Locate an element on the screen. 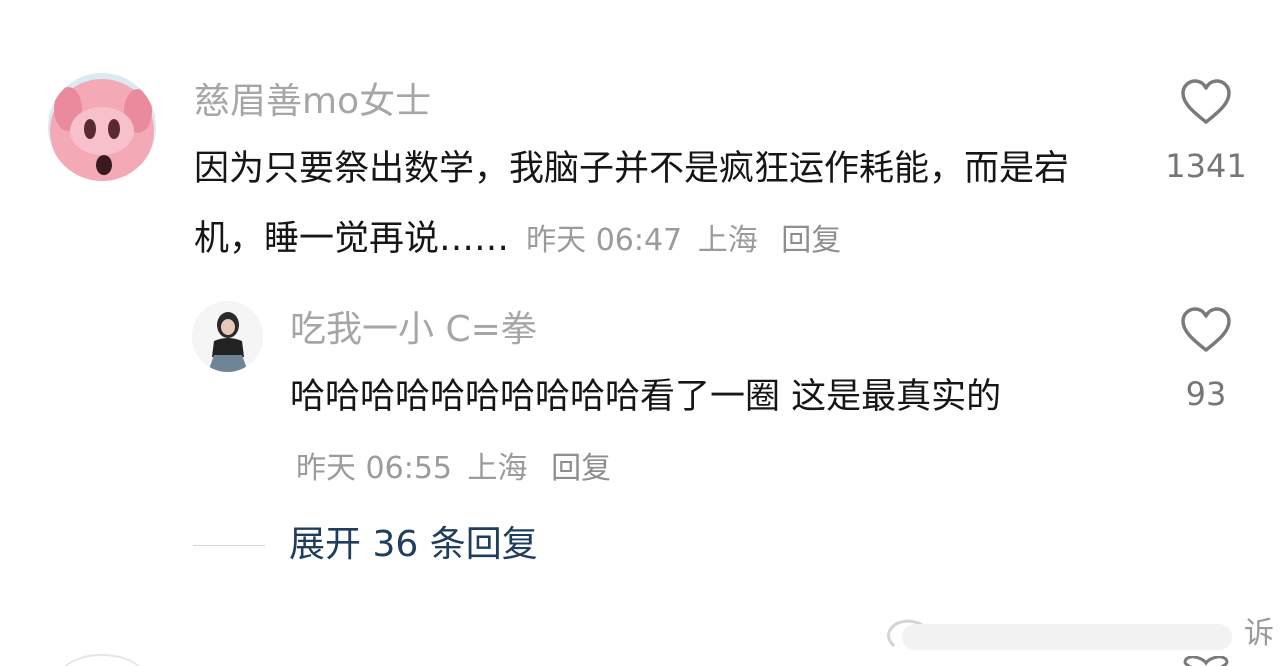 Image resolution: width=1284 pixels, height=666 pixels. next-comment-avatar is located at coordinates (102, 660).